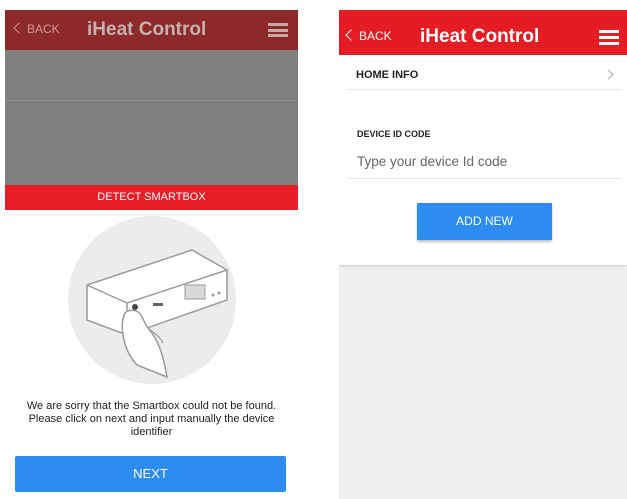 The height and width of the screenshot is (499, 627). Describe the element at coordinates (152, 300) in the screenshot. I see `smartbox-reset-illustration` at that location.